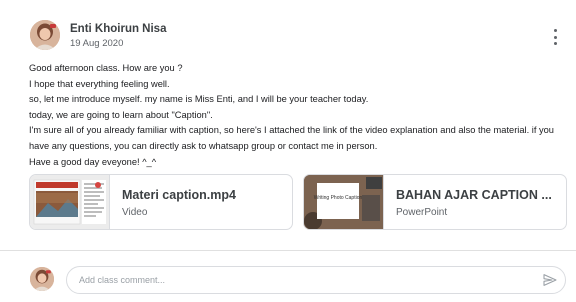 The image size is (576, 302). I want to click on comment-row, so click(299, 280).